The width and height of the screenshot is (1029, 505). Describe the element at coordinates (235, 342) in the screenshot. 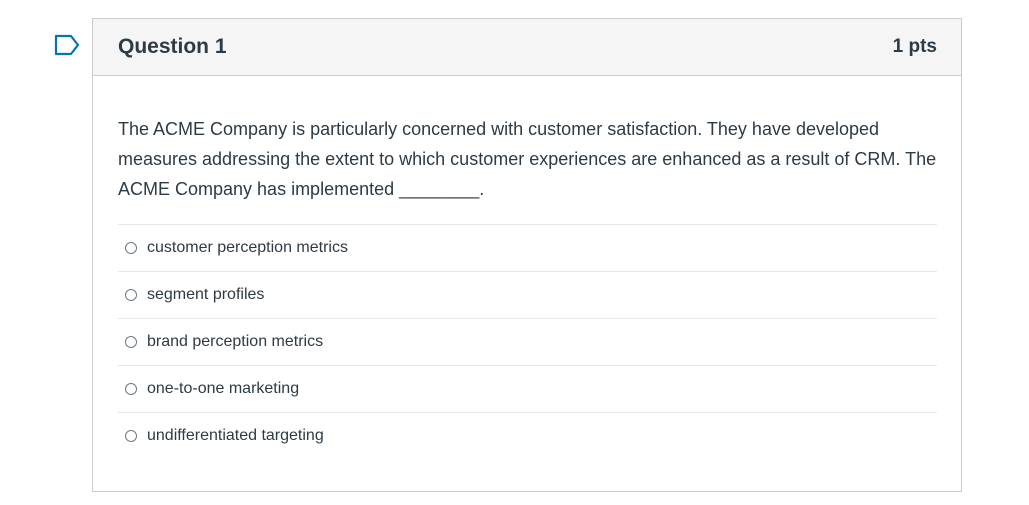

I see `answer-label: brand perception metrics` at that location.